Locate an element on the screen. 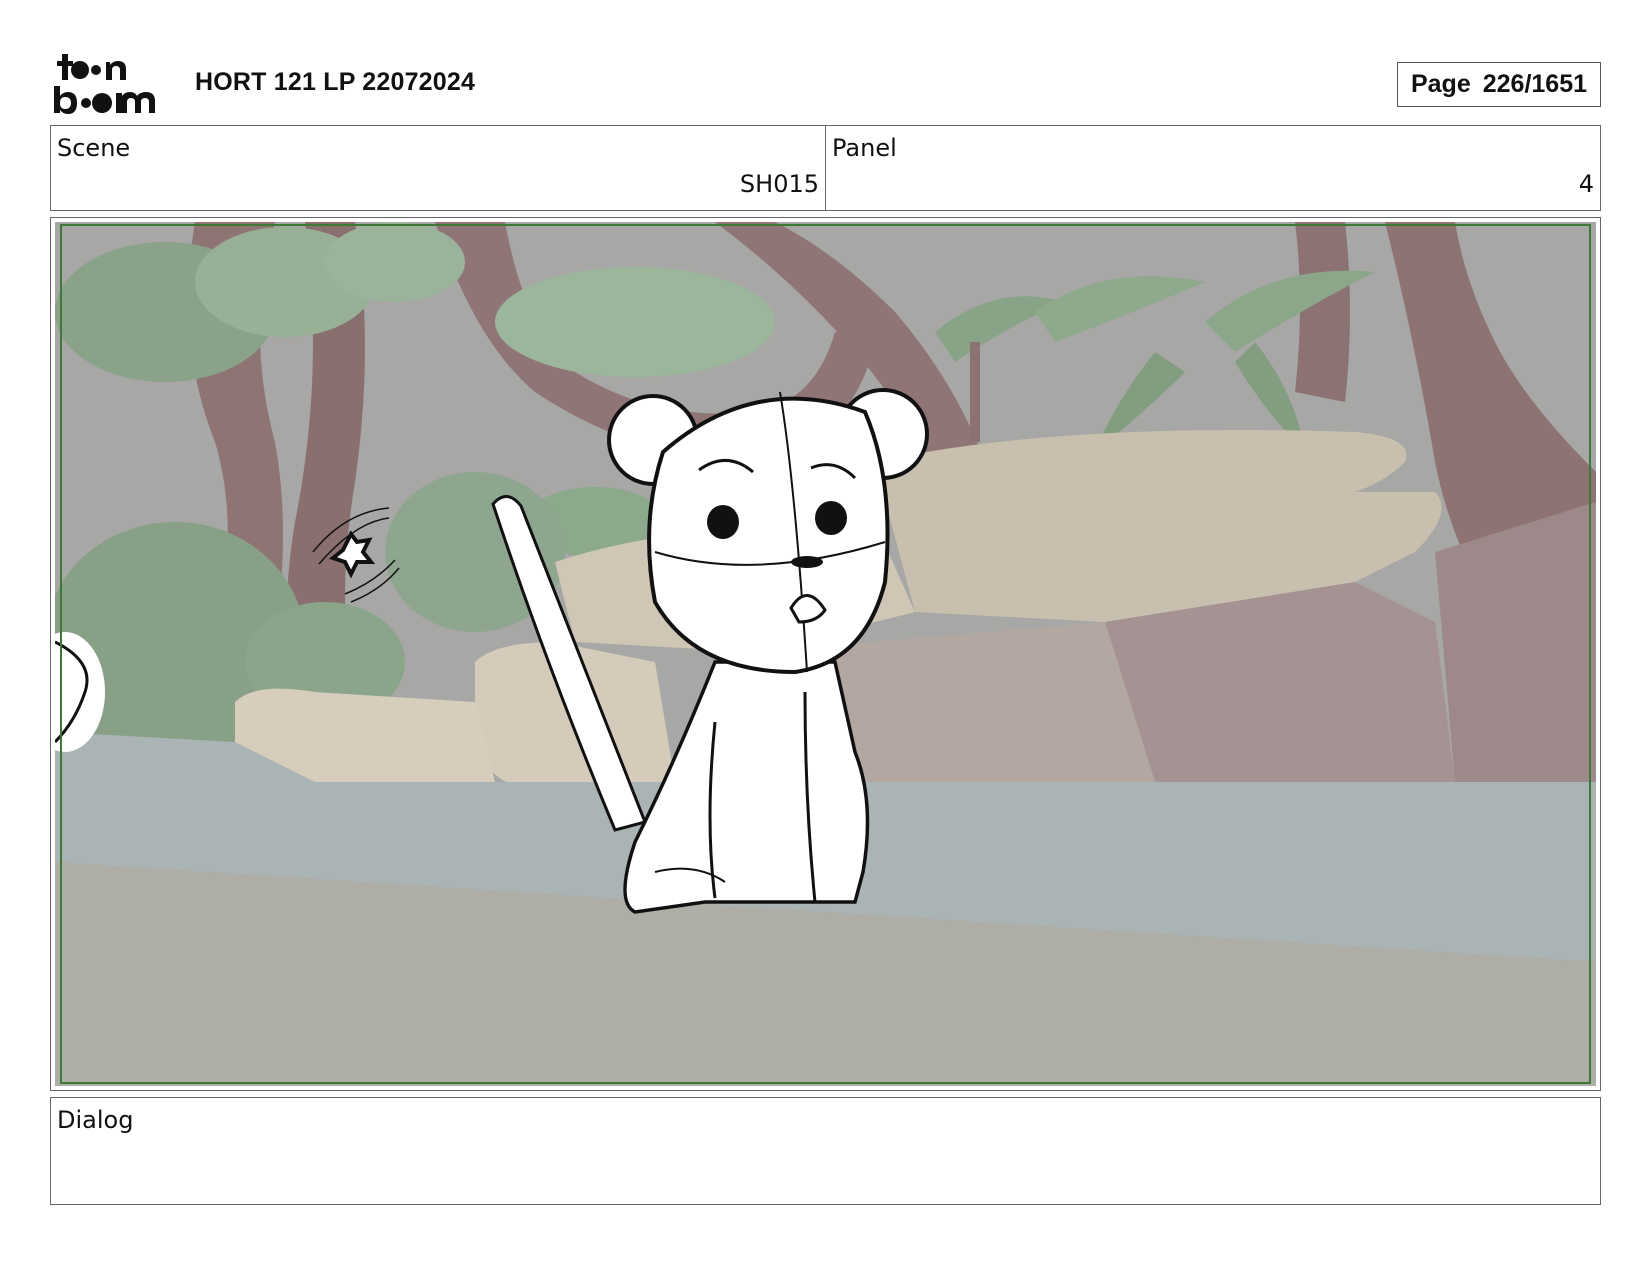  scene-value: SH015 is located at coordinates (779, 184).